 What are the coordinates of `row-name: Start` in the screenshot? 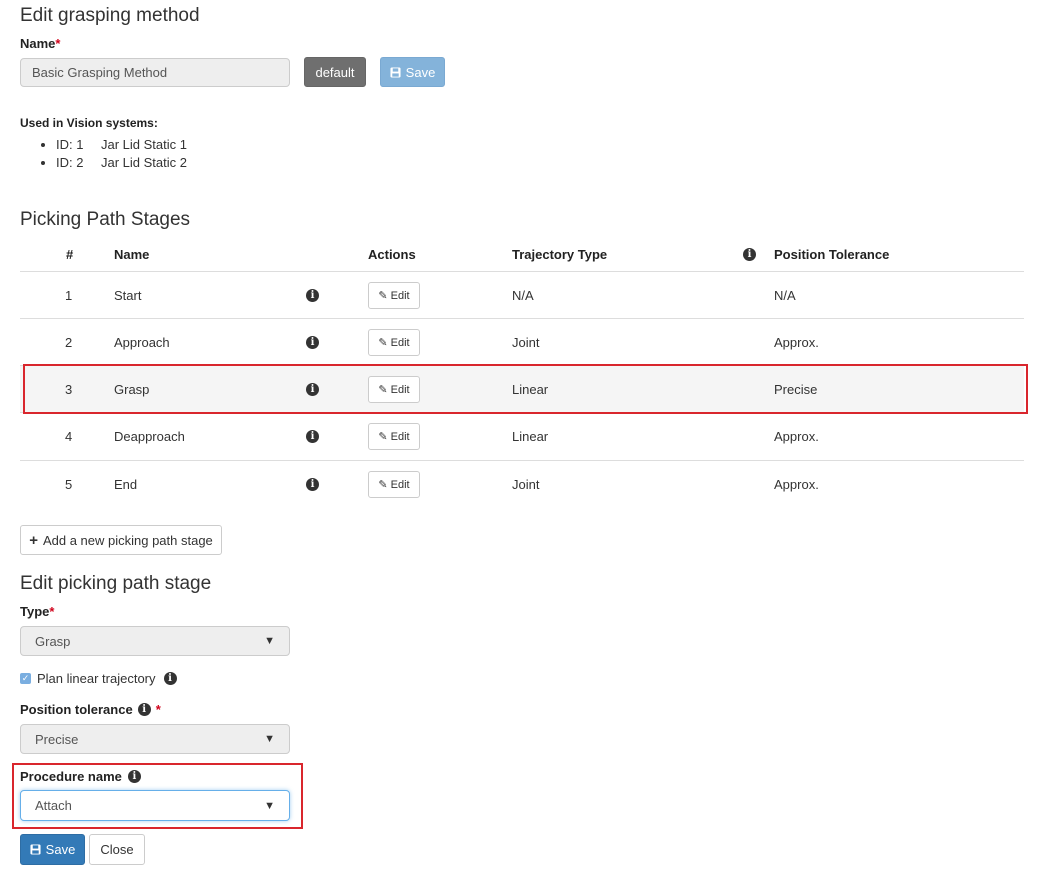 It's located at (128, 295).